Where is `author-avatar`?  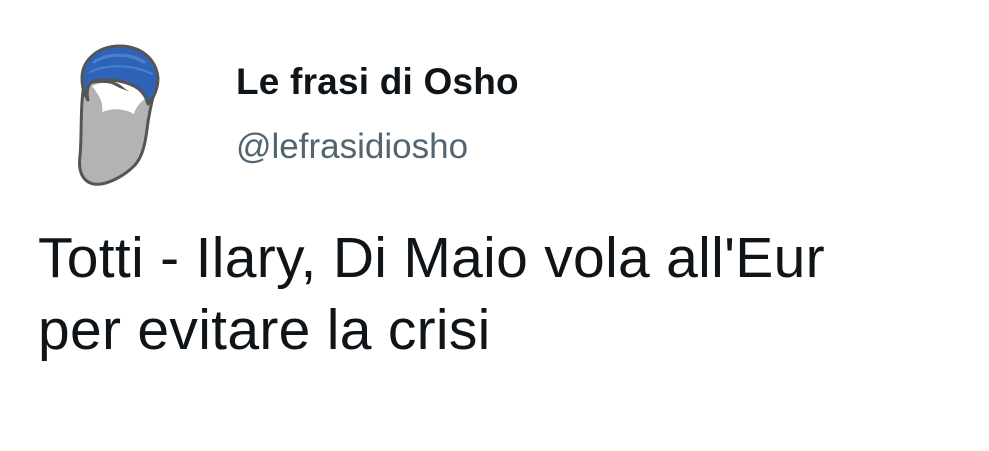 author-avatar is located at coordinates (120, 113).